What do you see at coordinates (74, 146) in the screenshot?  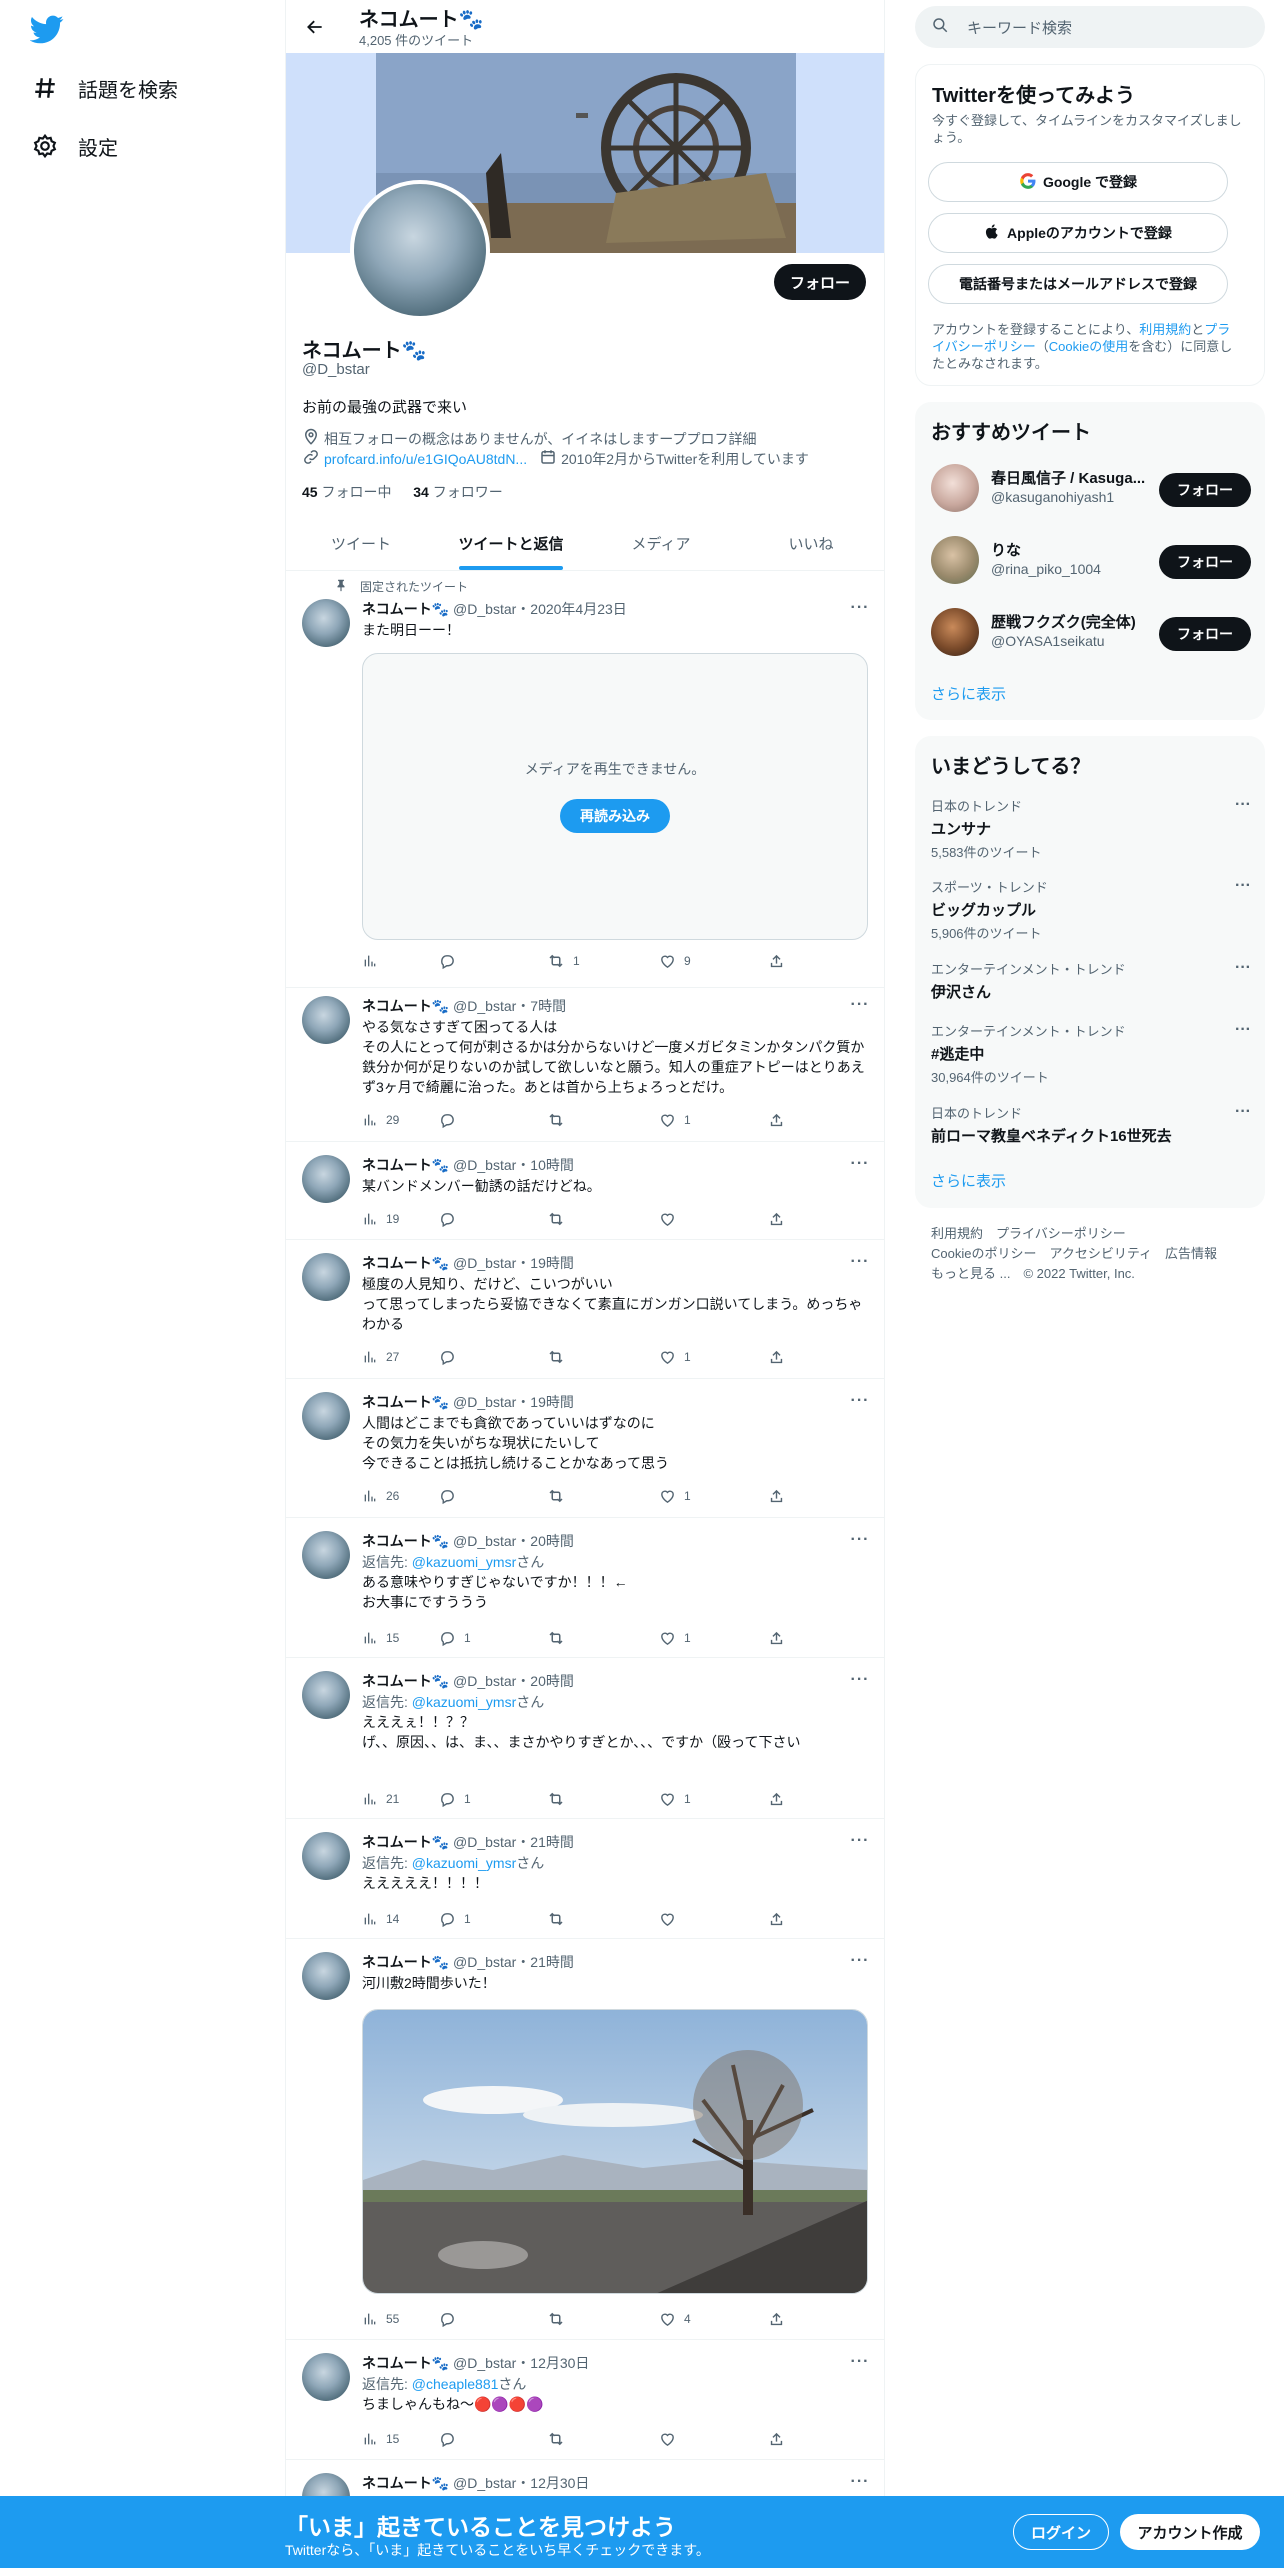 I see `nav-settings: 設定` at bounding box center [74, 146].